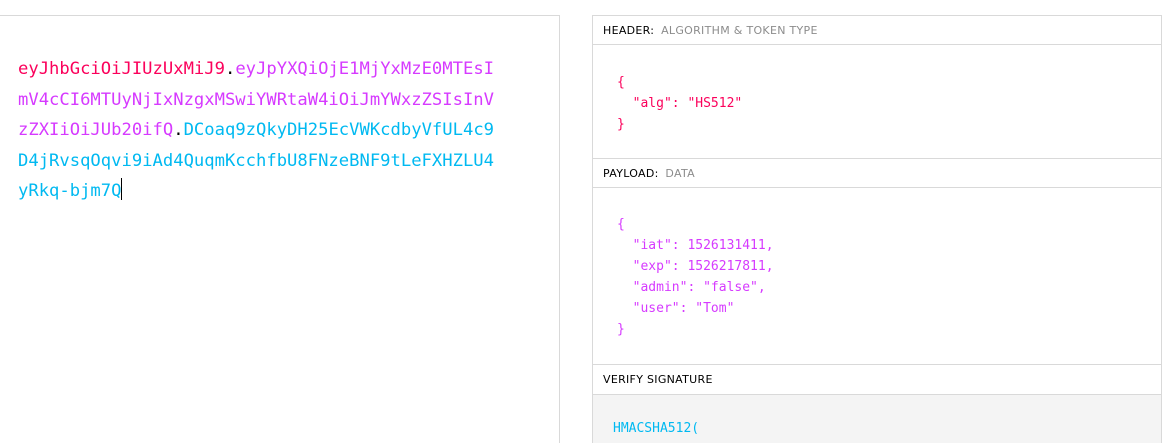  What do you see at coordinates (631, 173) in the screenshot?
I see `payload-section-label: PAYLOAD:` at bounding box center [631, 173].